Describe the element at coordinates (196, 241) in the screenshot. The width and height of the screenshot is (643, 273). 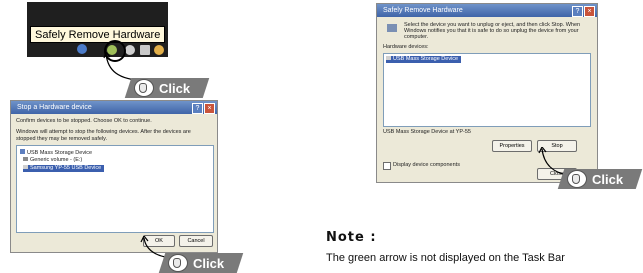
I see `cancel-button: Cancel` at that location.